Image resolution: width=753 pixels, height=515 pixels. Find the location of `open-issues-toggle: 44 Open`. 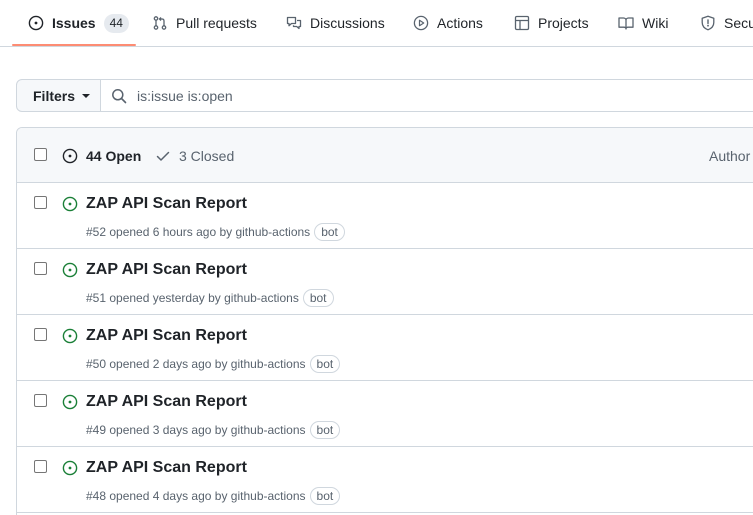

open-issues-toggle: 44 Open is located at coordinates (101, 155).